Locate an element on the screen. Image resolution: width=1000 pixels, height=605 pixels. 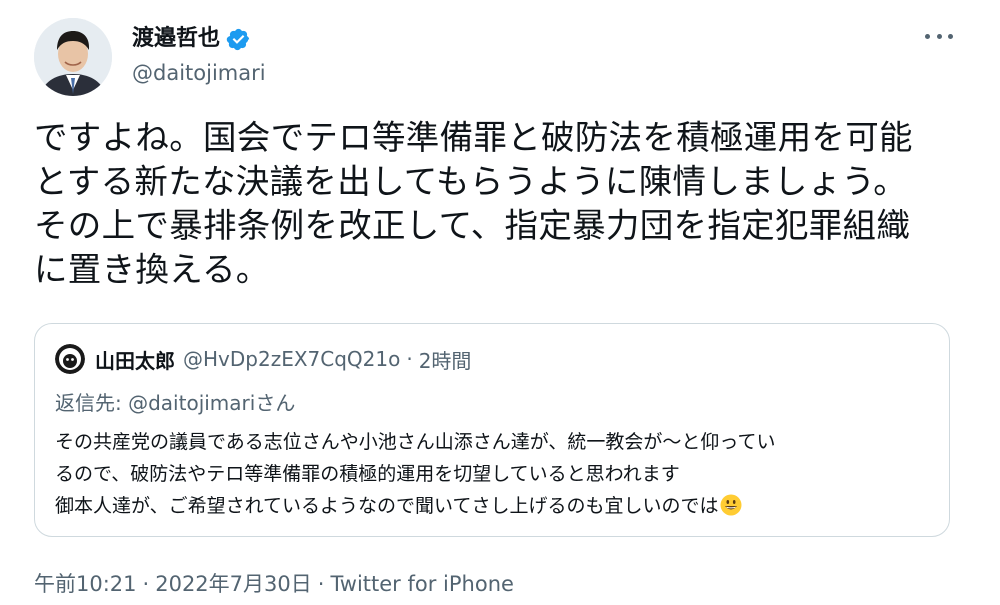
author-display-name: 渡邉哲也 is located at coordinates (176, 39).